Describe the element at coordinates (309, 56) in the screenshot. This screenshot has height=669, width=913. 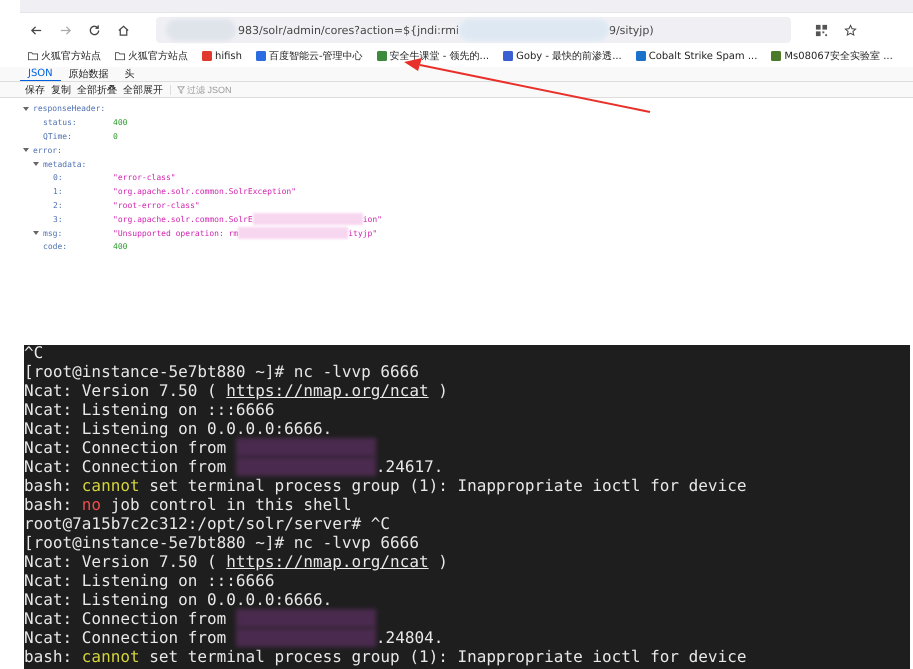
I see `bookmark-item: 百度智能云-管理中心` at that location.